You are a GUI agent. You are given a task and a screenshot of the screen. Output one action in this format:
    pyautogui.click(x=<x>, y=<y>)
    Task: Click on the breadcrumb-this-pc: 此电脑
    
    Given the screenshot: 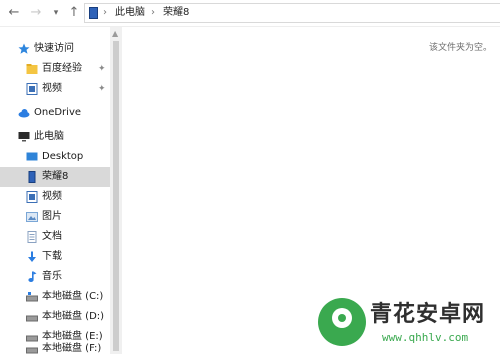 What is the action you would take?
    pyautogui.click(x=130, y=13)
    